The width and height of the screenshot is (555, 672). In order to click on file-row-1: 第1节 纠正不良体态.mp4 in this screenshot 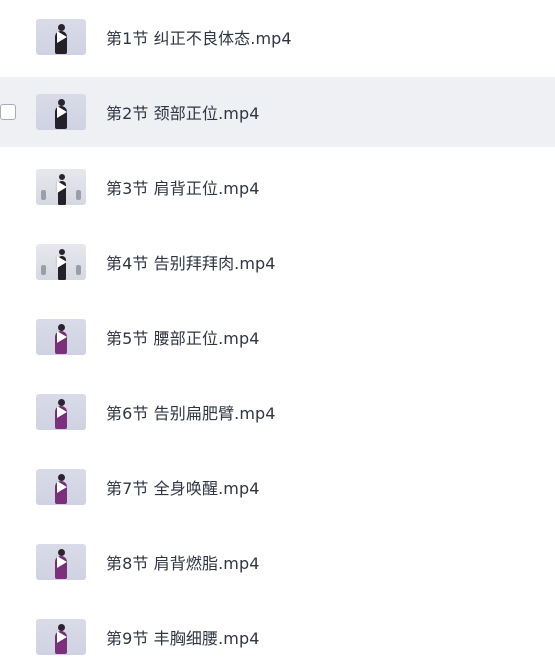, I will do `click(277, 37)`.